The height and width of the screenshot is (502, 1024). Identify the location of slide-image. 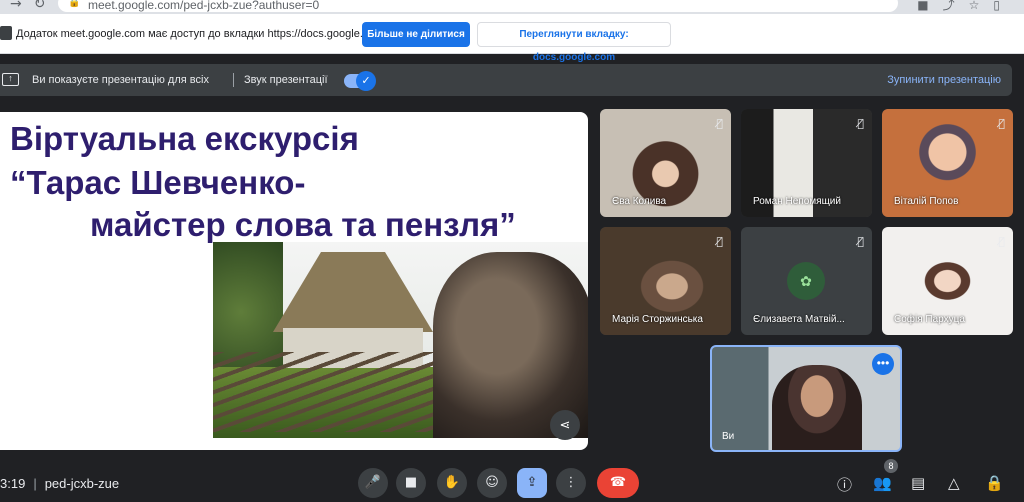
(400, 340).